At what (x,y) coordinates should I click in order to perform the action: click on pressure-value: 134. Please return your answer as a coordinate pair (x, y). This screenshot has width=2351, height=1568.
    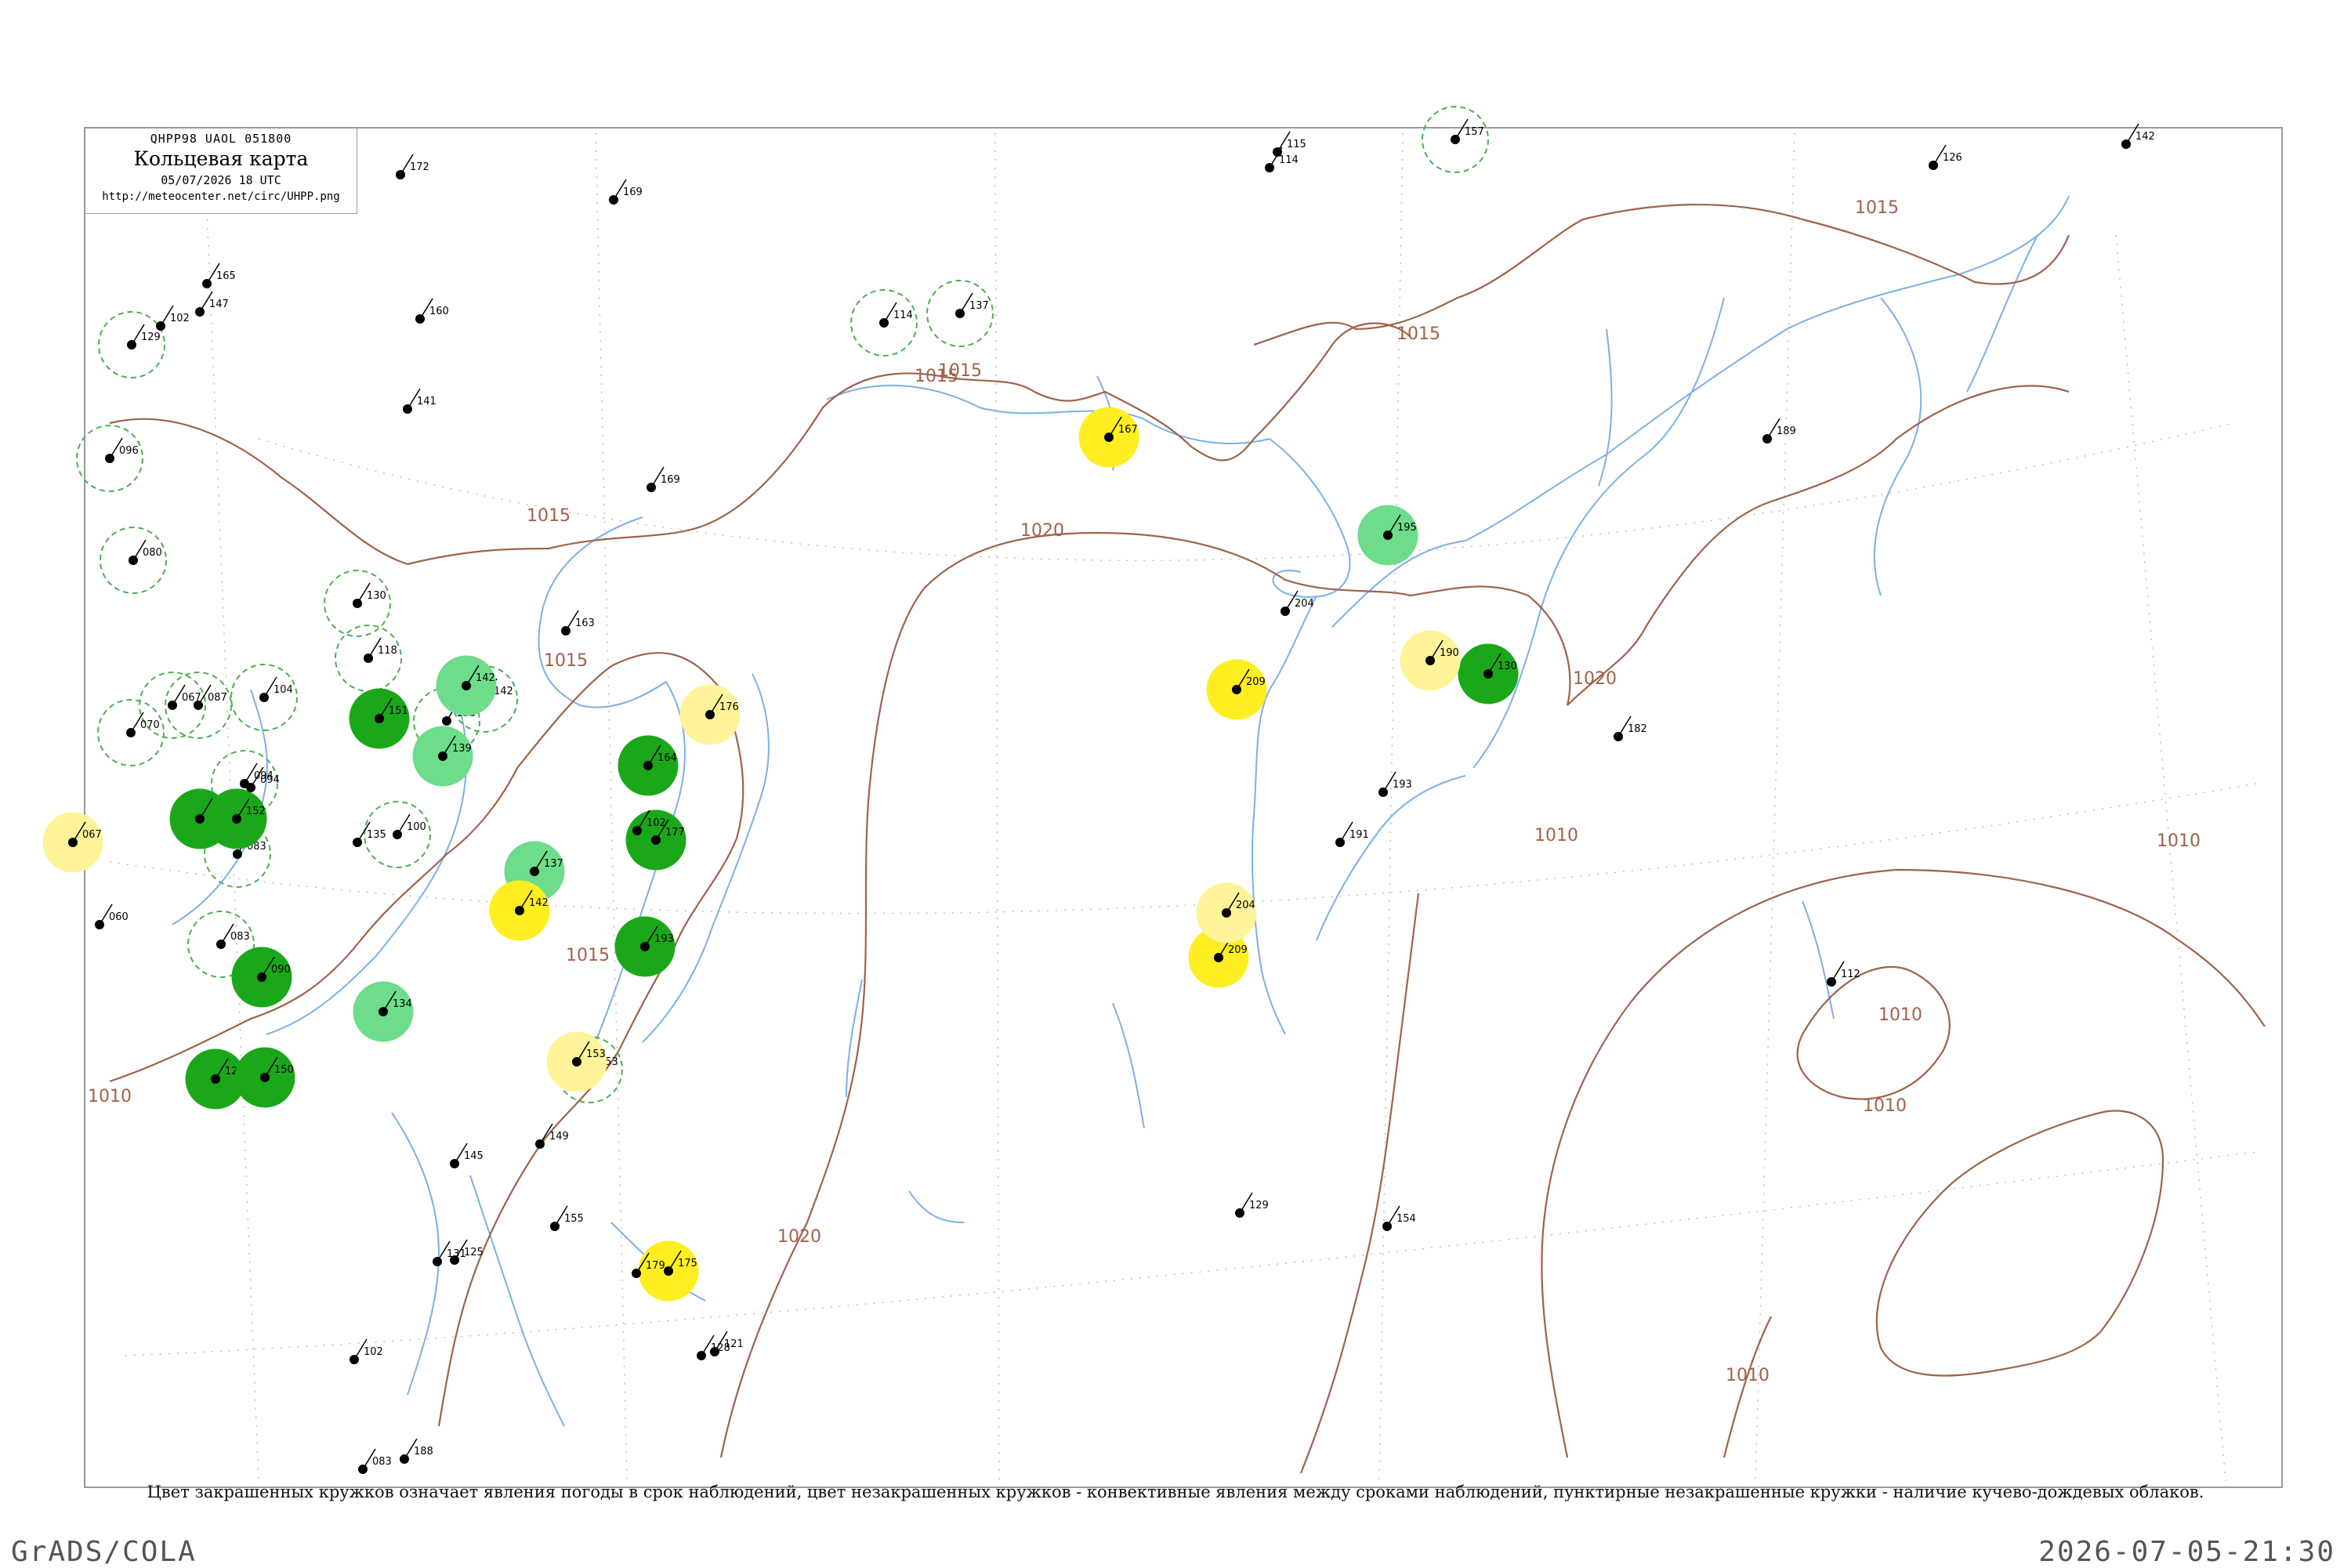
    Looking at the image, I should click on (402, 1004).